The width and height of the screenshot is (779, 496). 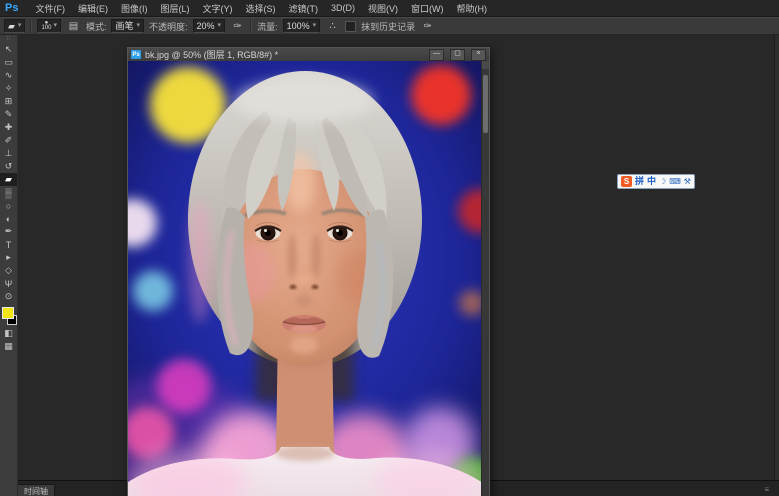 What do you see at coordinates (8, 39) in the screenshot?
I see `collapse-toolbar-icon: ∷` at bounding box center [8, 39].